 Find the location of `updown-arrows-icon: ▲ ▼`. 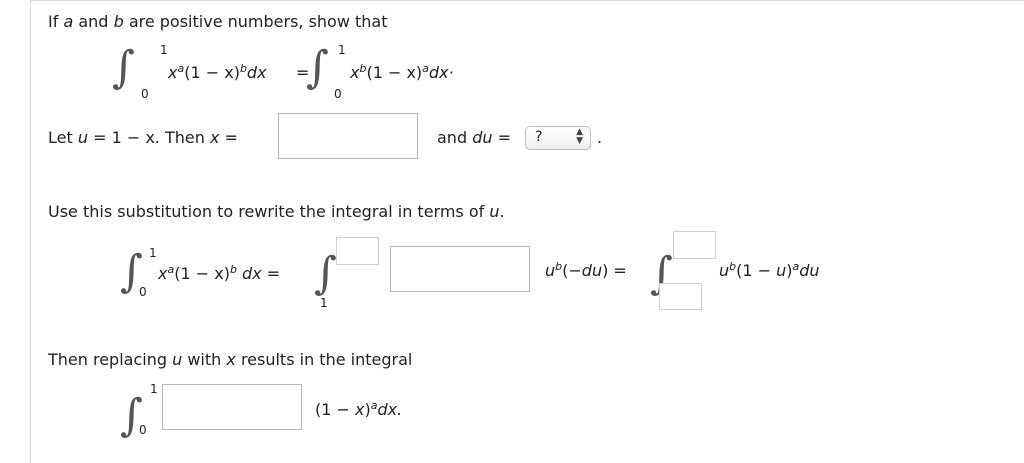

updown-arrows-icon: ▲ ▼ is located at coordinates (579, 136).